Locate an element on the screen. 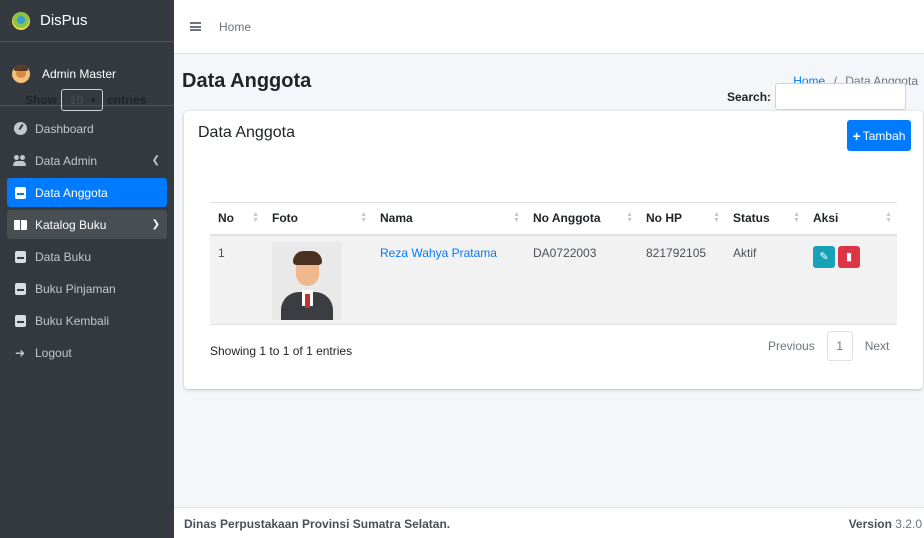 The image size is (924, 538). column-header-status: Status ▲ ▼ is located at coordinates (765, 219).